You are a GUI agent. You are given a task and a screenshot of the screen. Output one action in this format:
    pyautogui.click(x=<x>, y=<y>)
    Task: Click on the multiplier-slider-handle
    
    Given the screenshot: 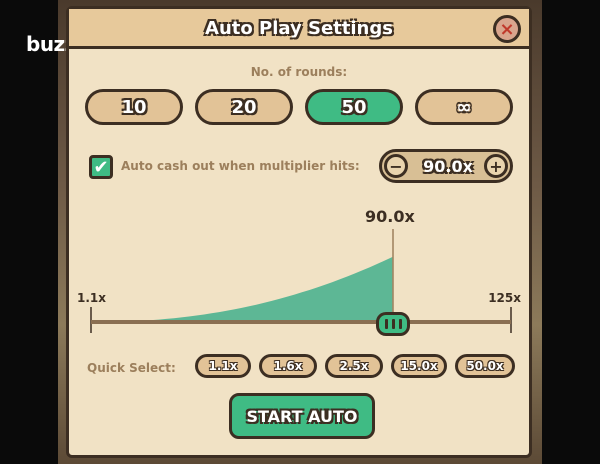 What is the action you would take?
    pyautogui.click(x=393, y=324)
    